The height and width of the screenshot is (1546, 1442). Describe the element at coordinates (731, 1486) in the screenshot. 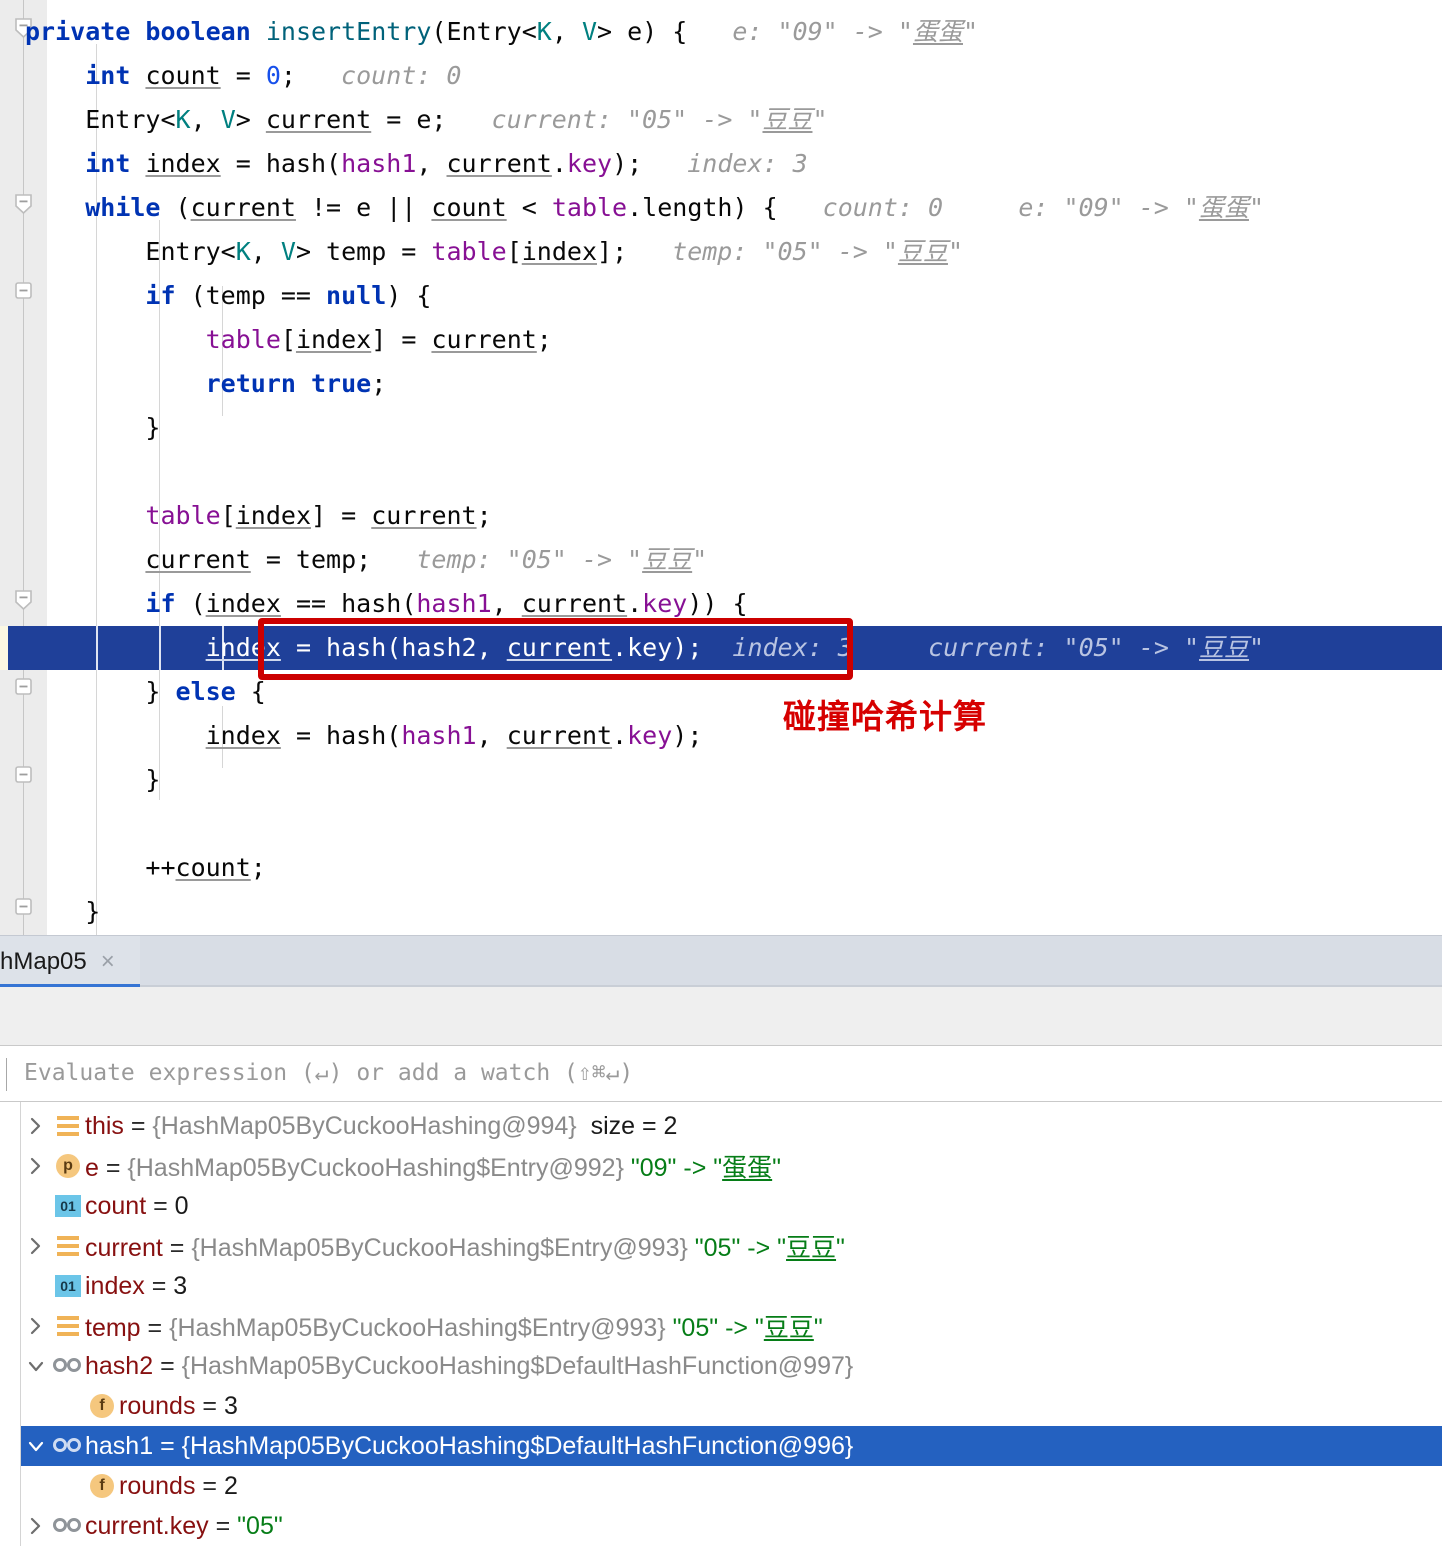

I see `variable-row: f rounds = 2` at that location.